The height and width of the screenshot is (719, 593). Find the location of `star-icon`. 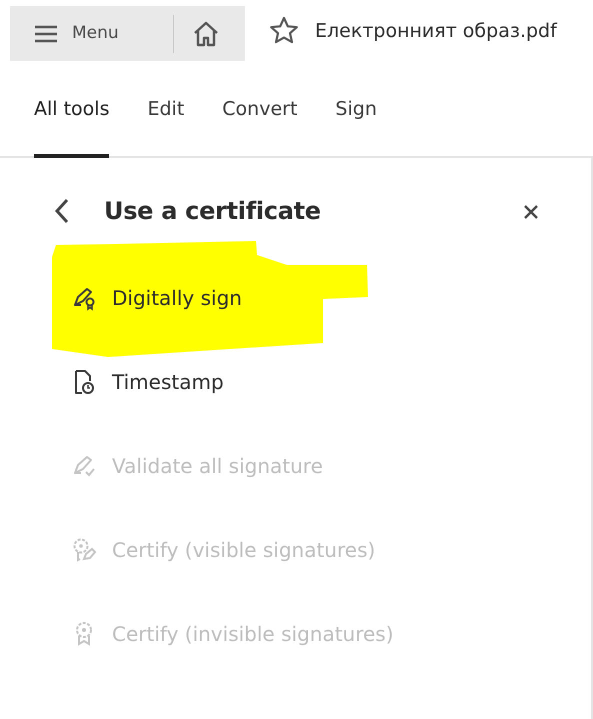

star-icon is located at coordinates (284, 31).